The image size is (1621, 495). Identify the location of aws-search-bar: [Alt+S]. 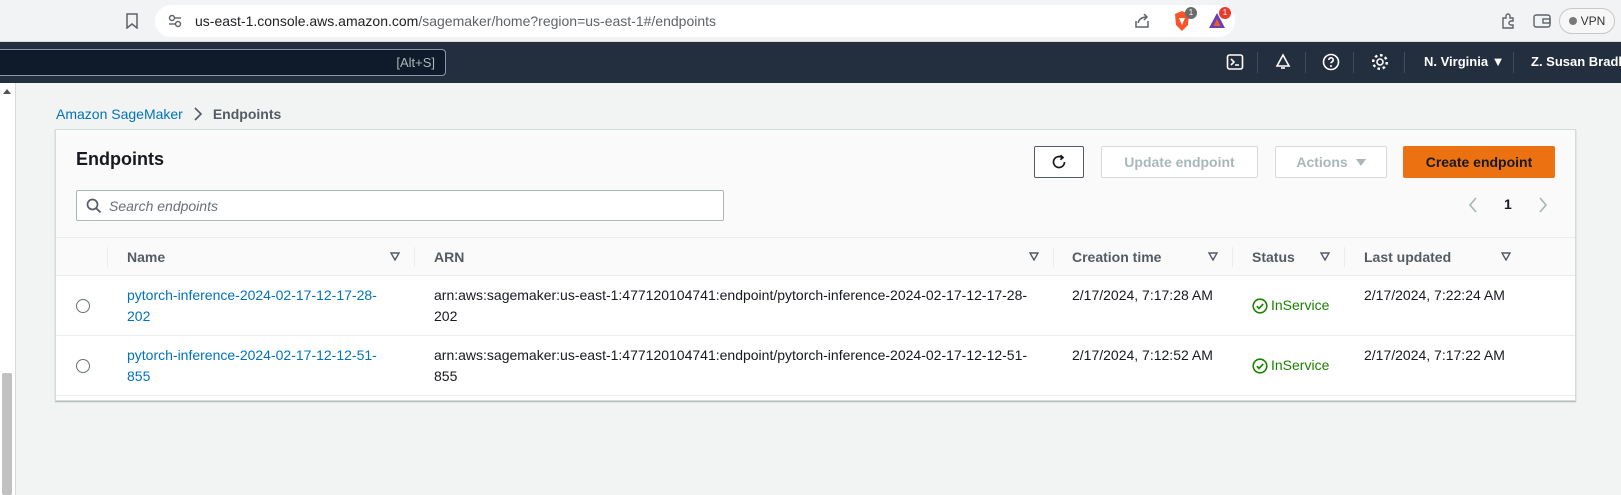
(223, 62).